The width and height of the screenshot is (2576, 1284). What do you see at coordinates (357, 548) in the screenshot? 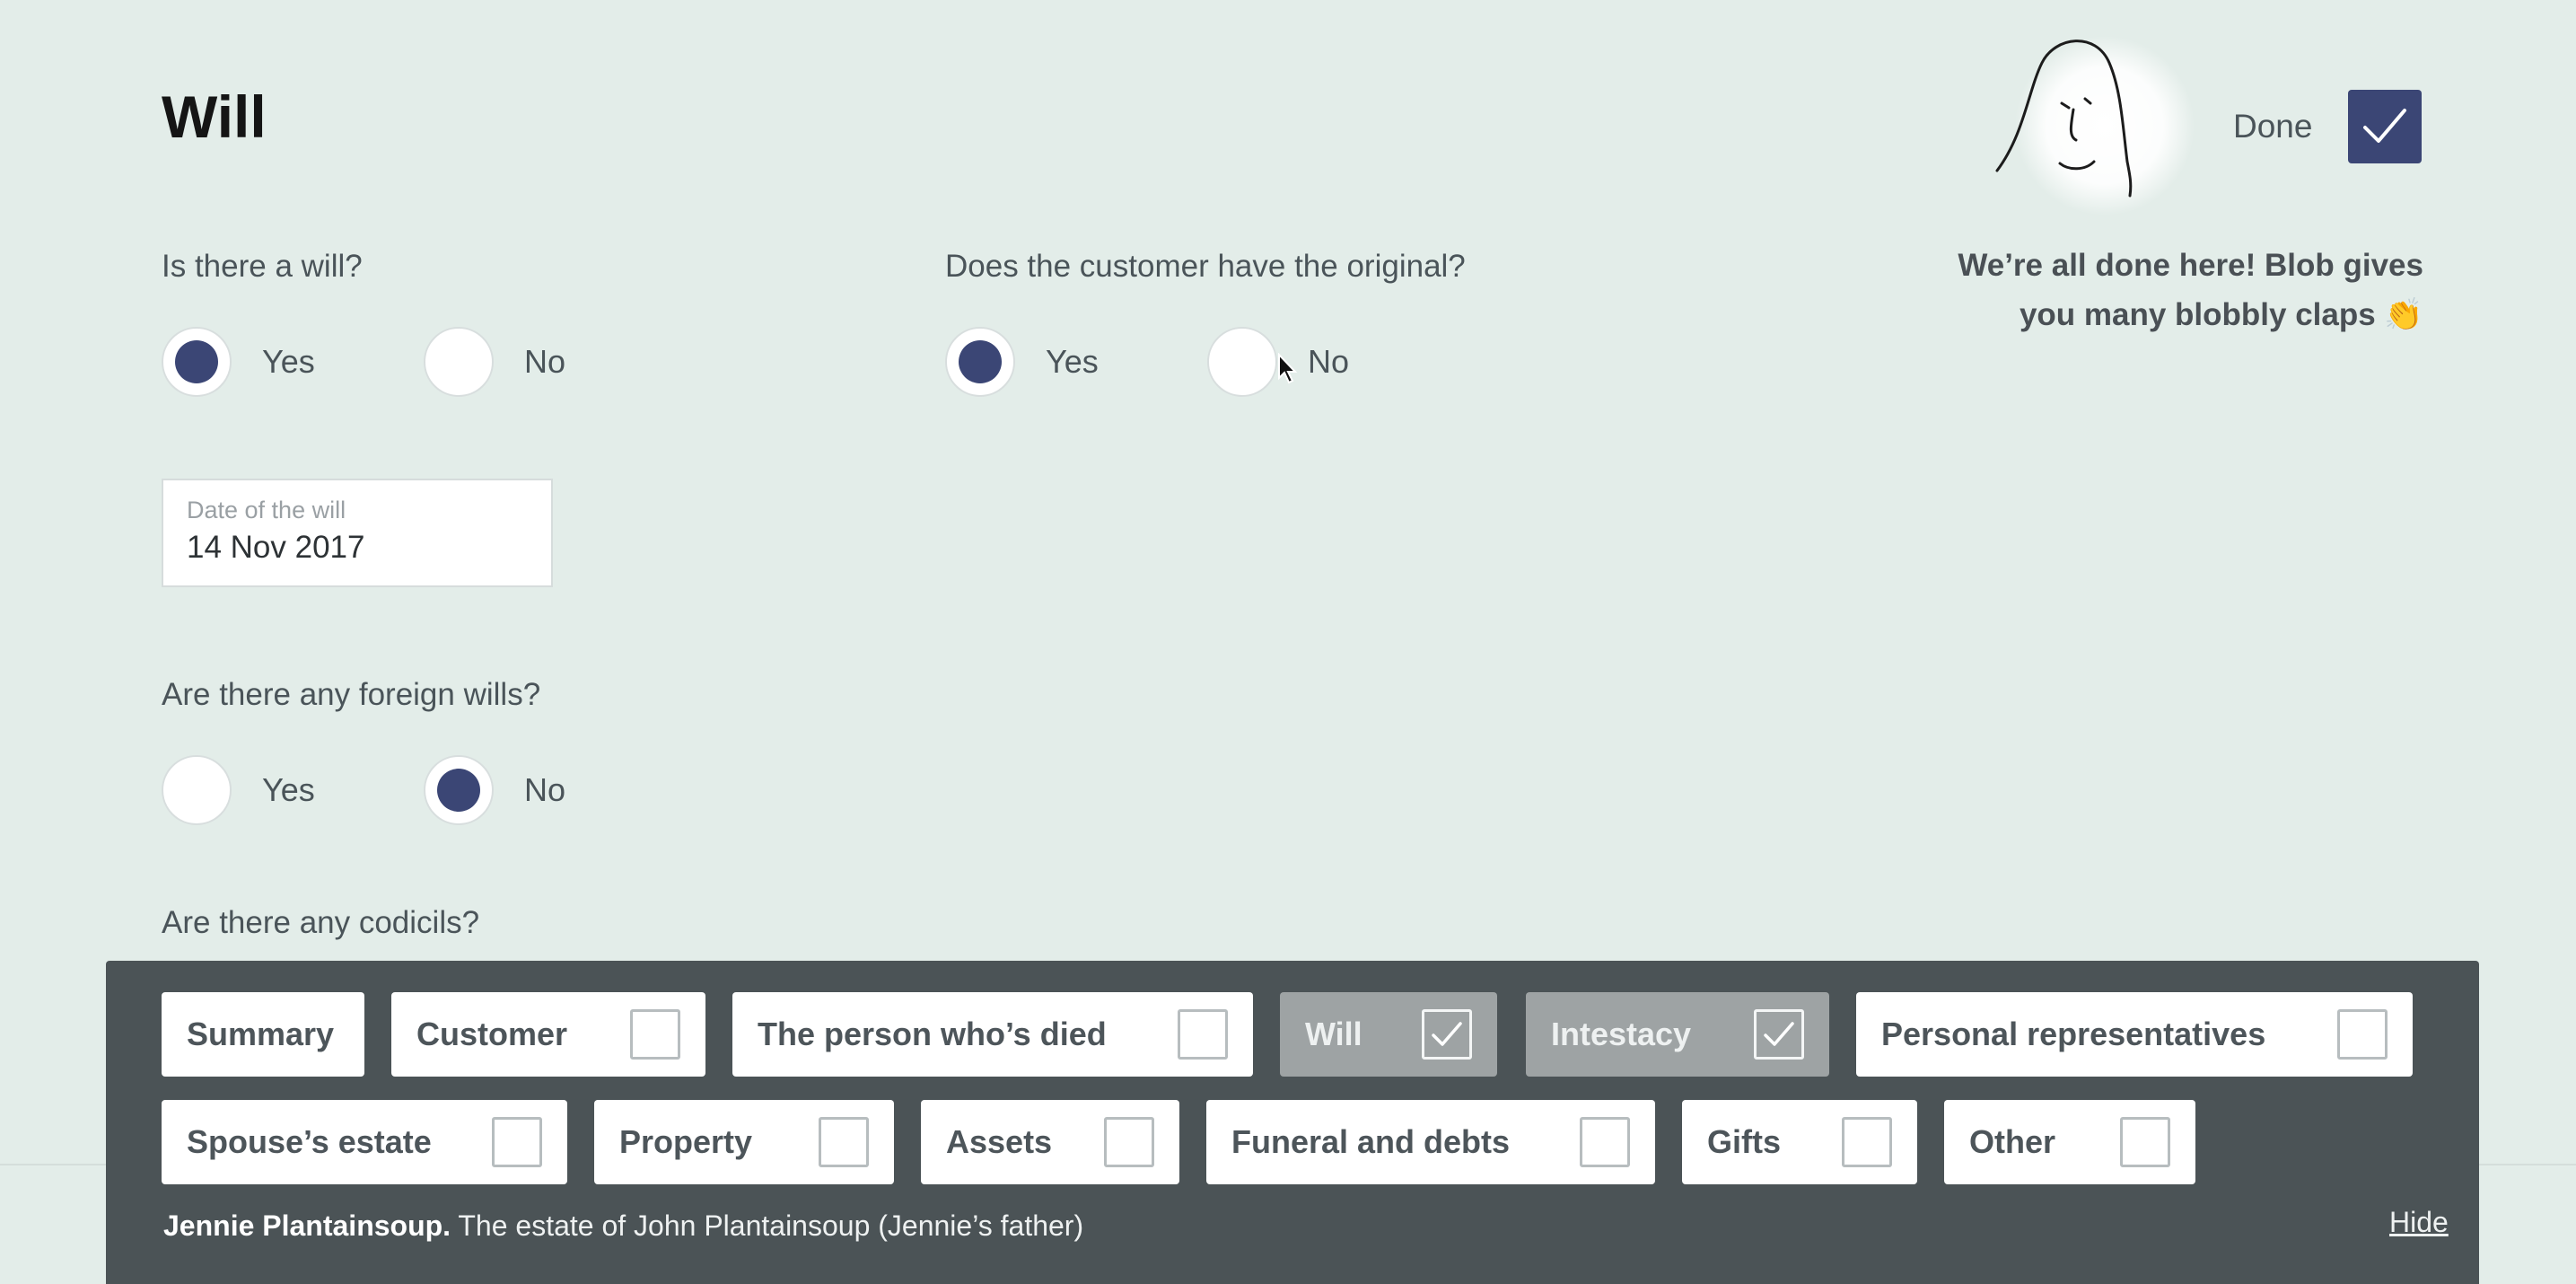
I see `date-of-will-value: 14 Nov 2017` at bounding box center [357, 548].